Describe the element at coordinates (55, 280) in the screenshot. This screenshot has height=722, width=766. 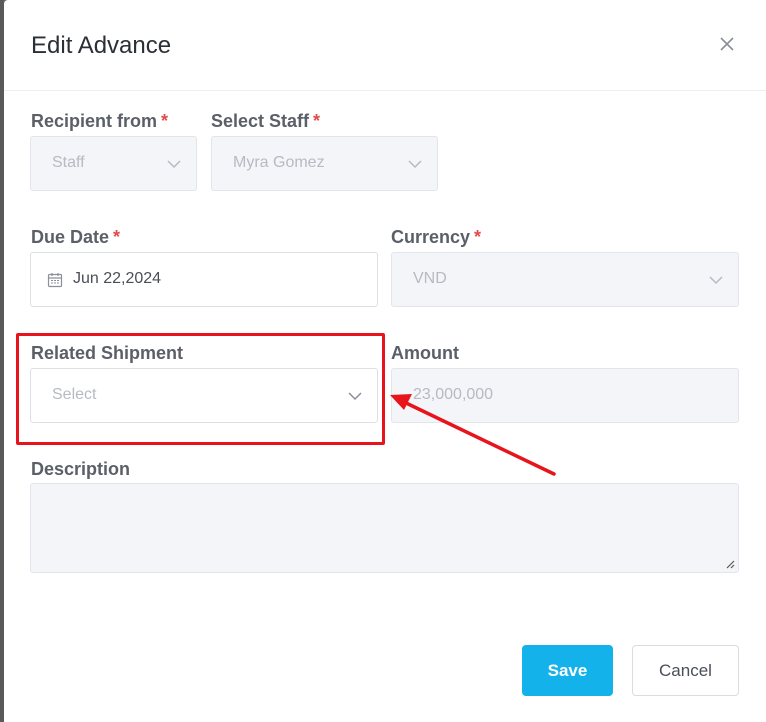
I see `calendar-icon` at that location.